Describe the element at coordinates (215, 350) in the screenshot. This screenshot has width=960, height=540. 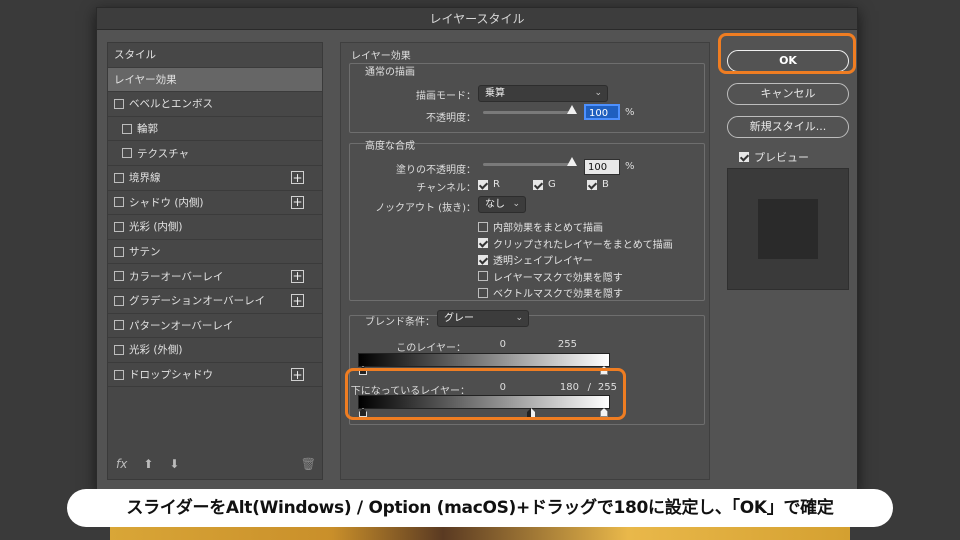
I see `style-item: 光彩 (外側)` at that location.